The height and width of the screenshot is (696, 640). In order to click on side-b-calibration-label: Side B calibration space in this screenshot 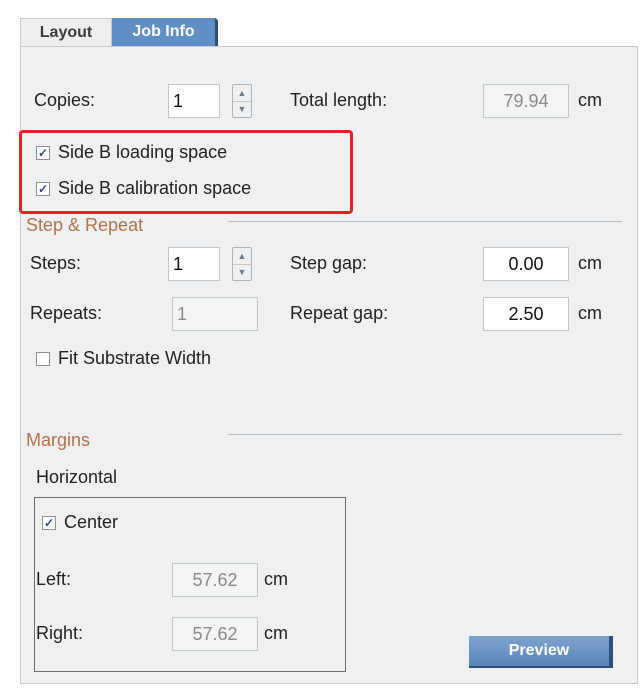, I will do `click(155, 188)`.